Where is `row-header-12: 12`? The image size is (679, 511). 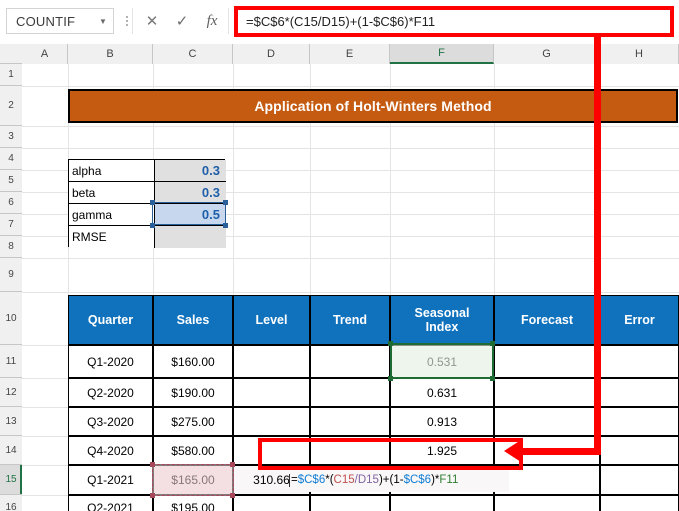
row-header-12: 12 is located at coordinates (11, 392).